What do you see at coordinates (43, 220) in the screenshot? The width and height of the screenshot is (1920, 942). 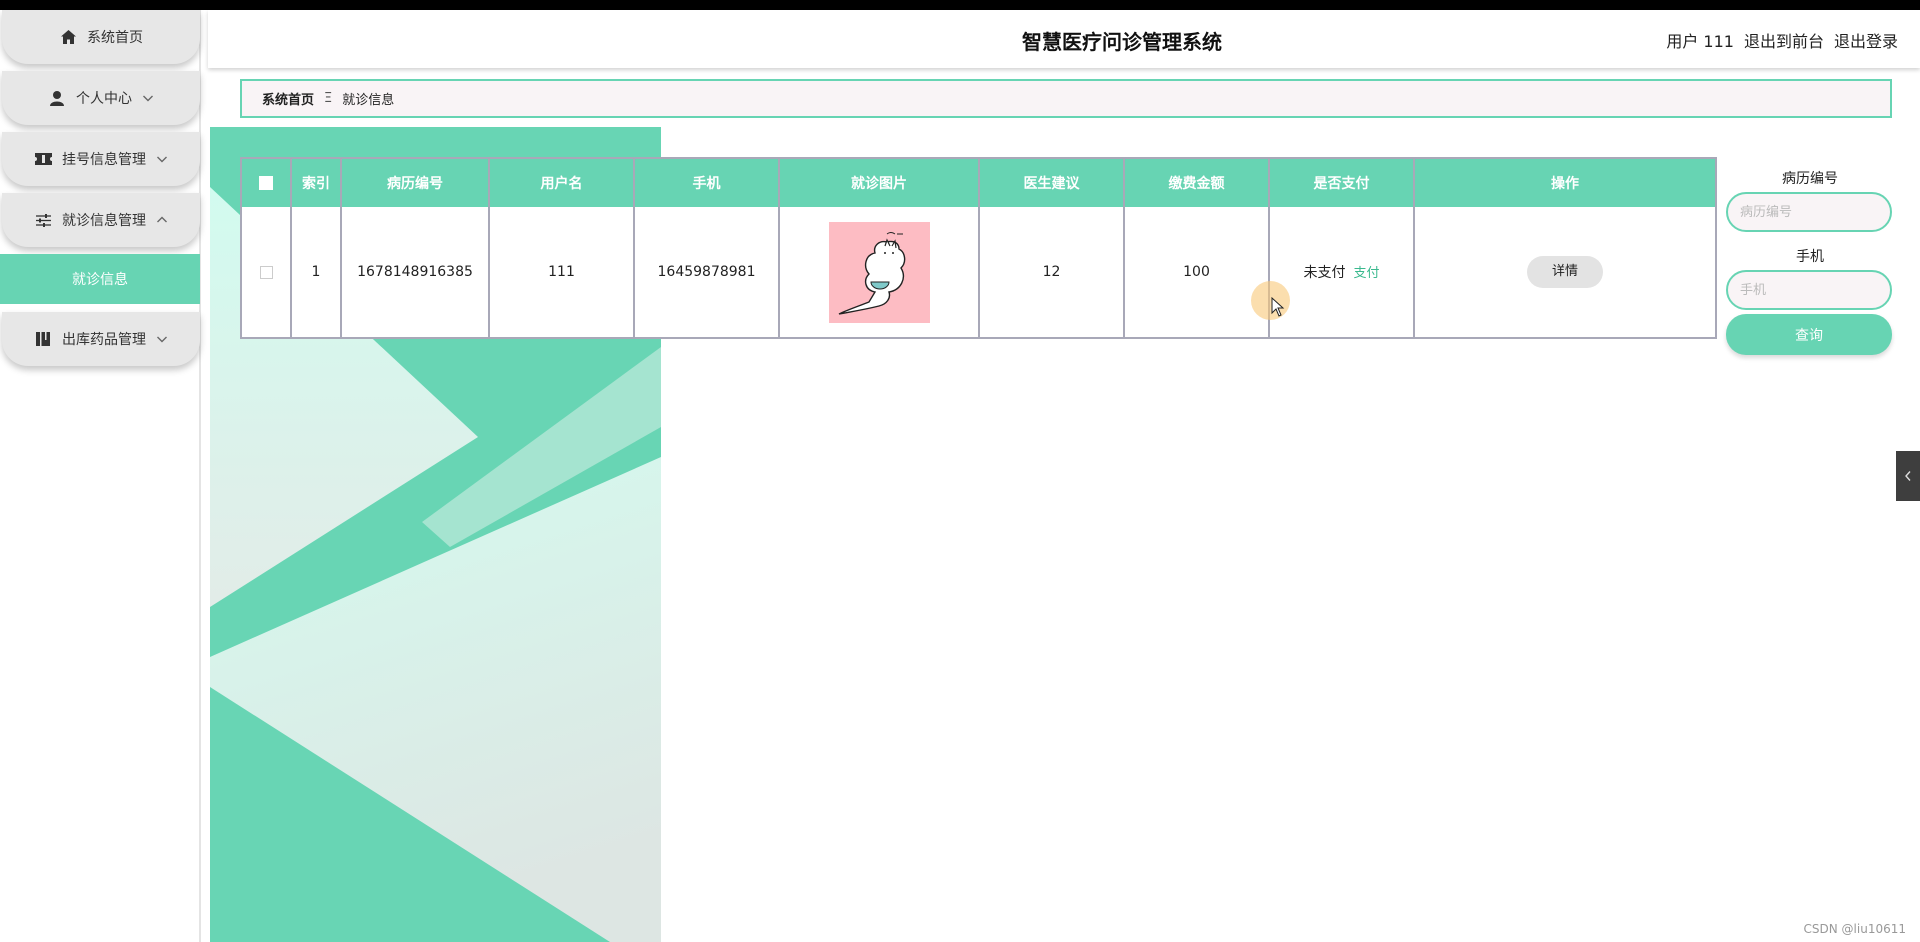 I see `sliders-icon` at bounding box center [43, 220].